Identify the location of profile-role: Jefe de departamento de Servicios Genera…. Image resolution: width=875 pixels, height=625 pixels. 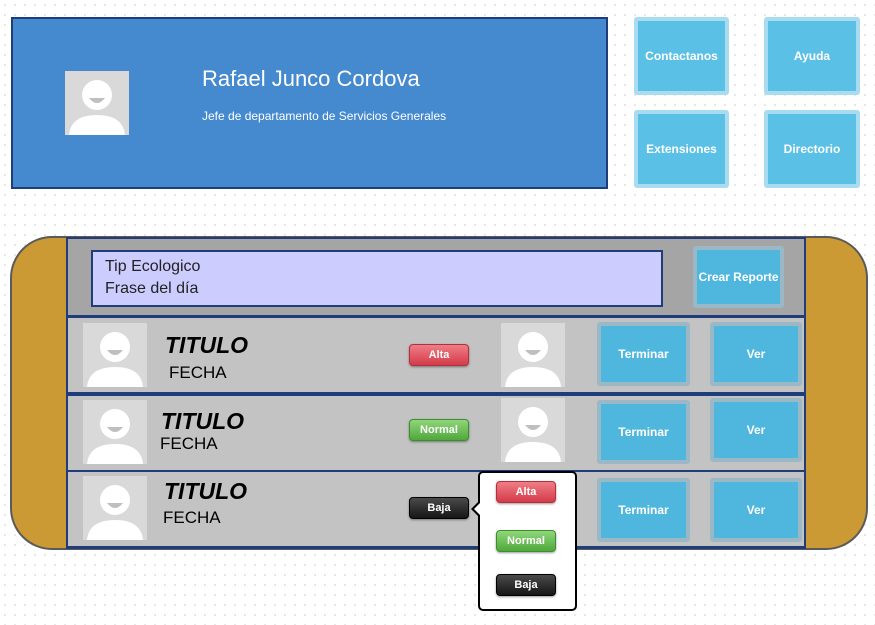
(324, 116).